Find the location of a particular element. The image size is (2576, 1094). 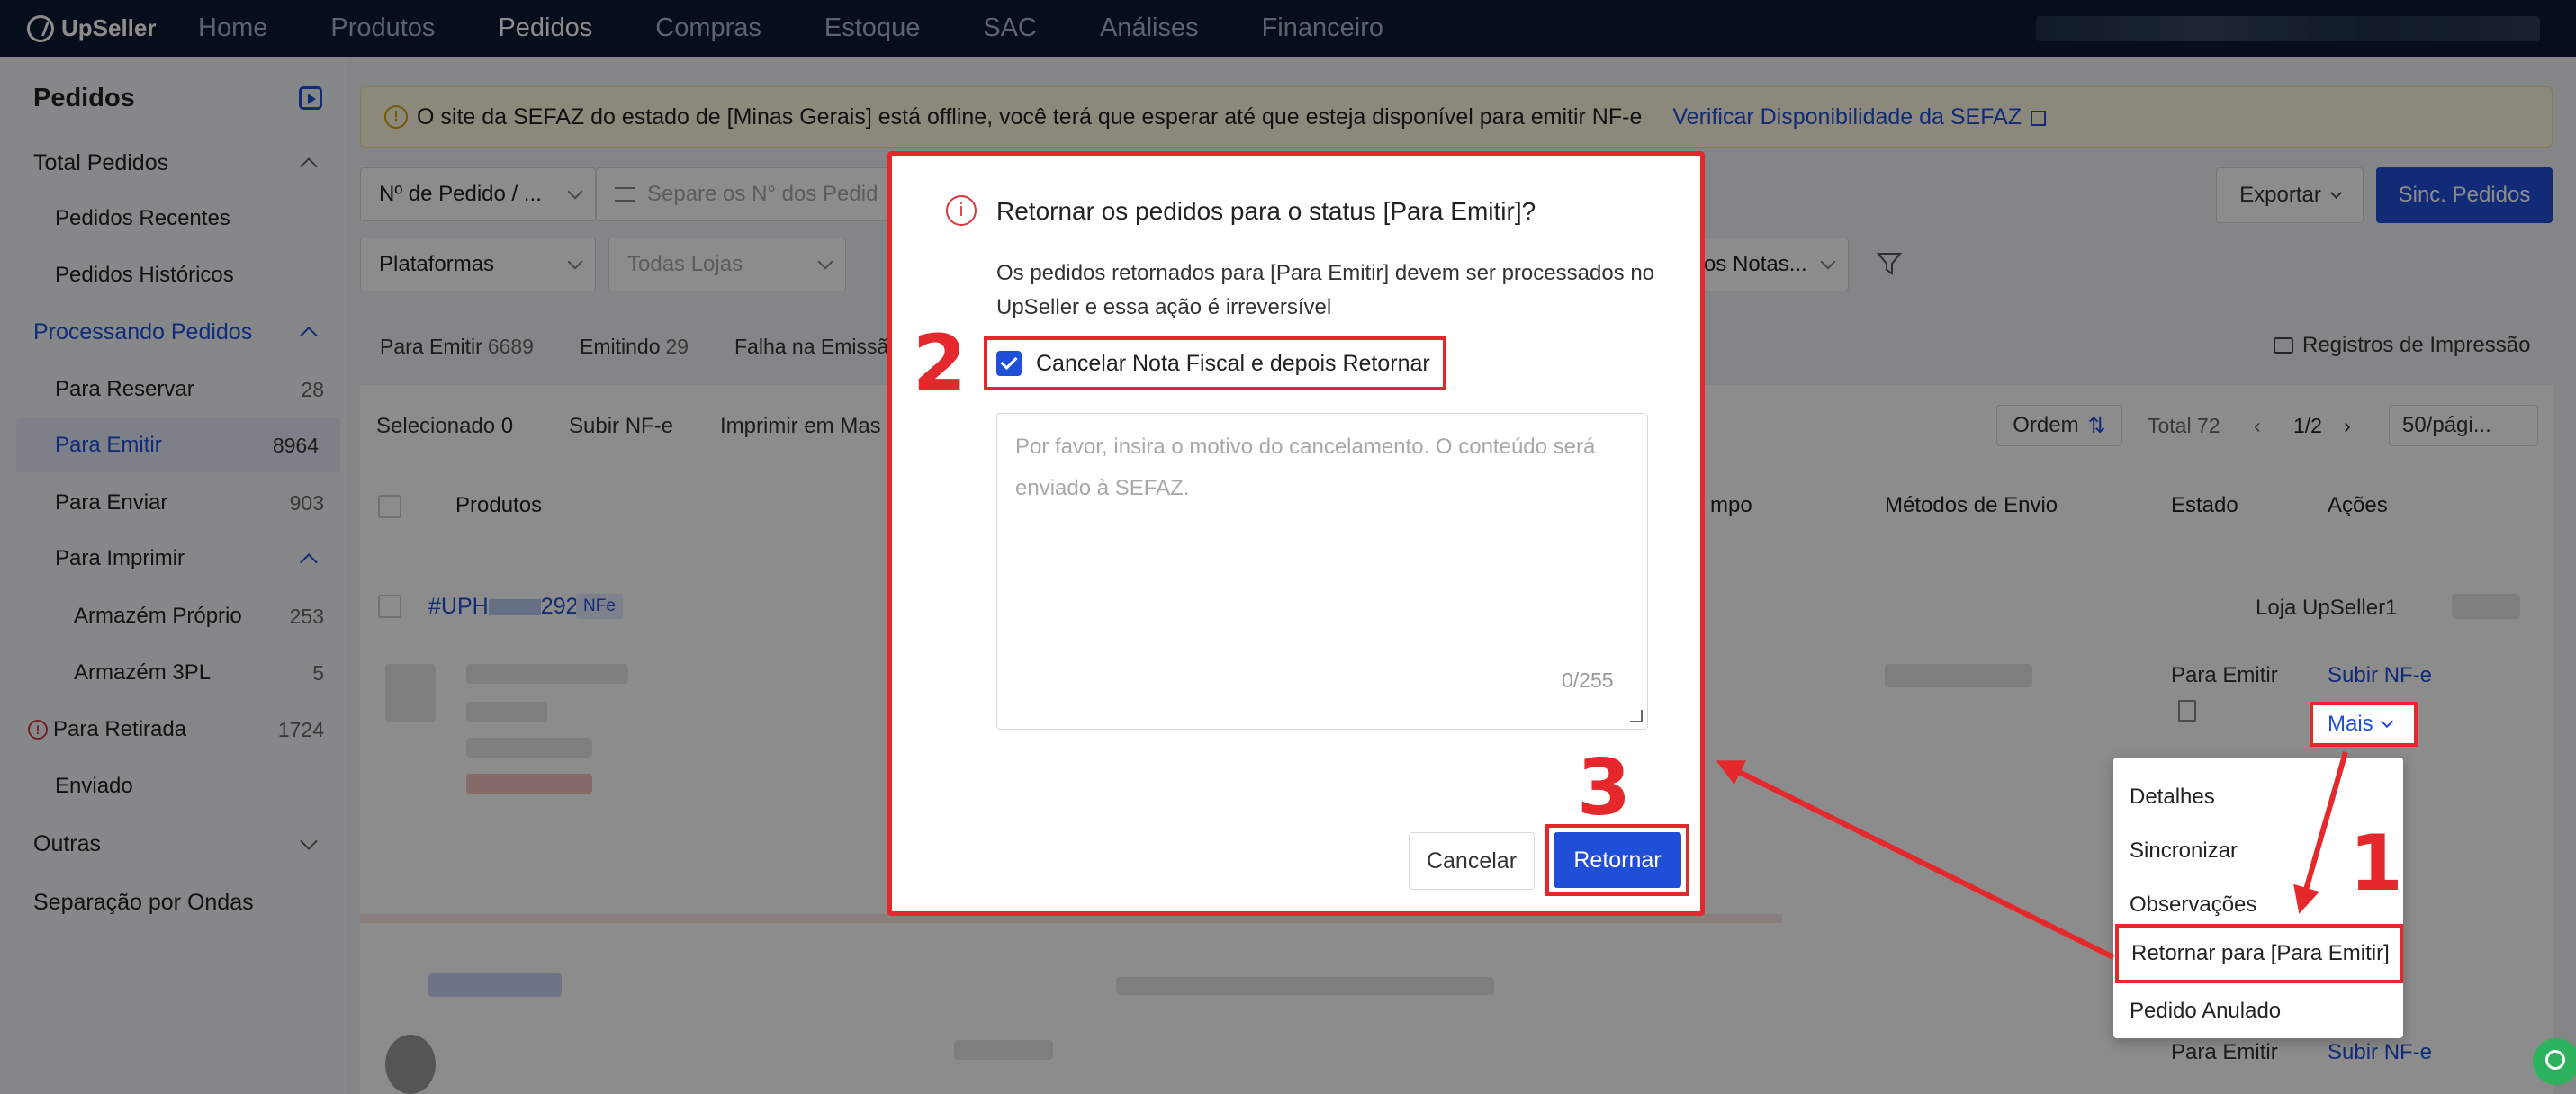

cancel-reason-textarea is located at coordinates (1322, 572).